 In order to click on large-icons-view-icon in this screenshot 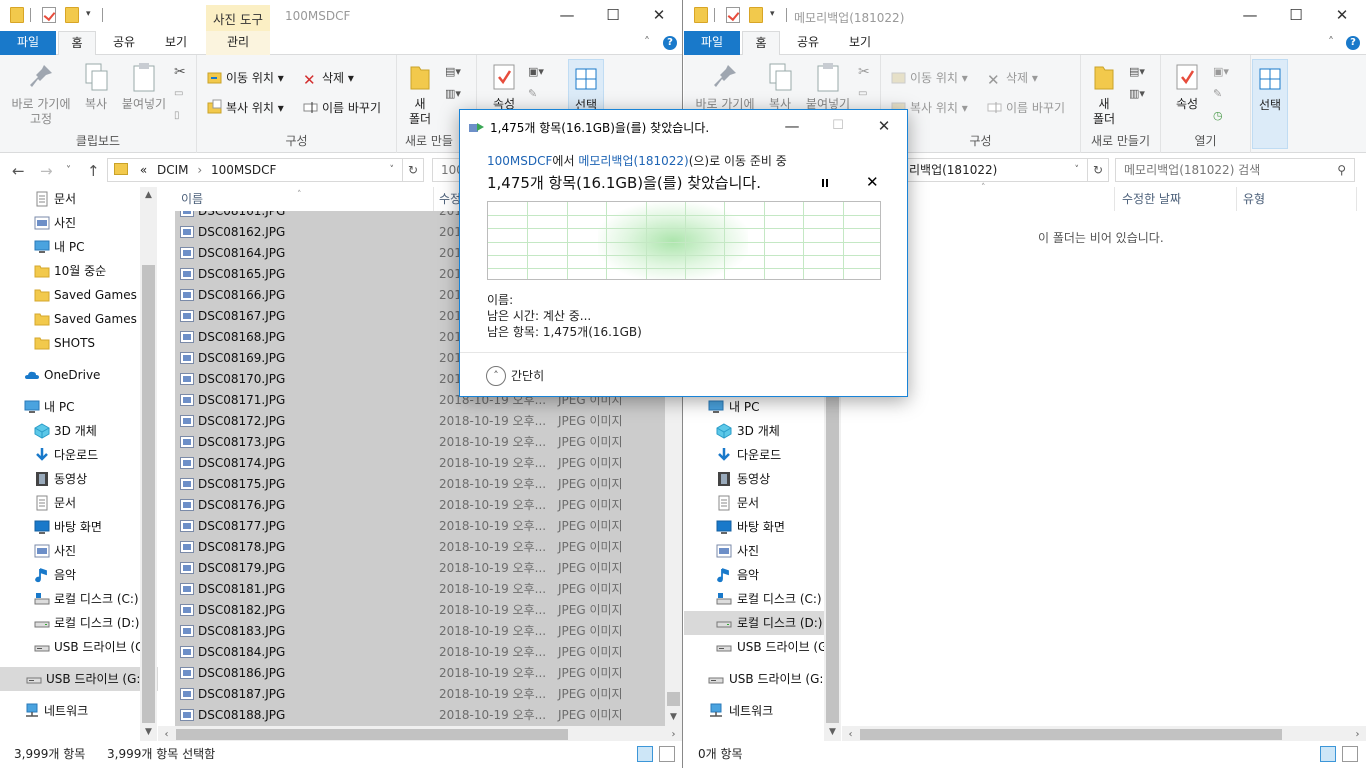, I will do `click(1350, 754)`.